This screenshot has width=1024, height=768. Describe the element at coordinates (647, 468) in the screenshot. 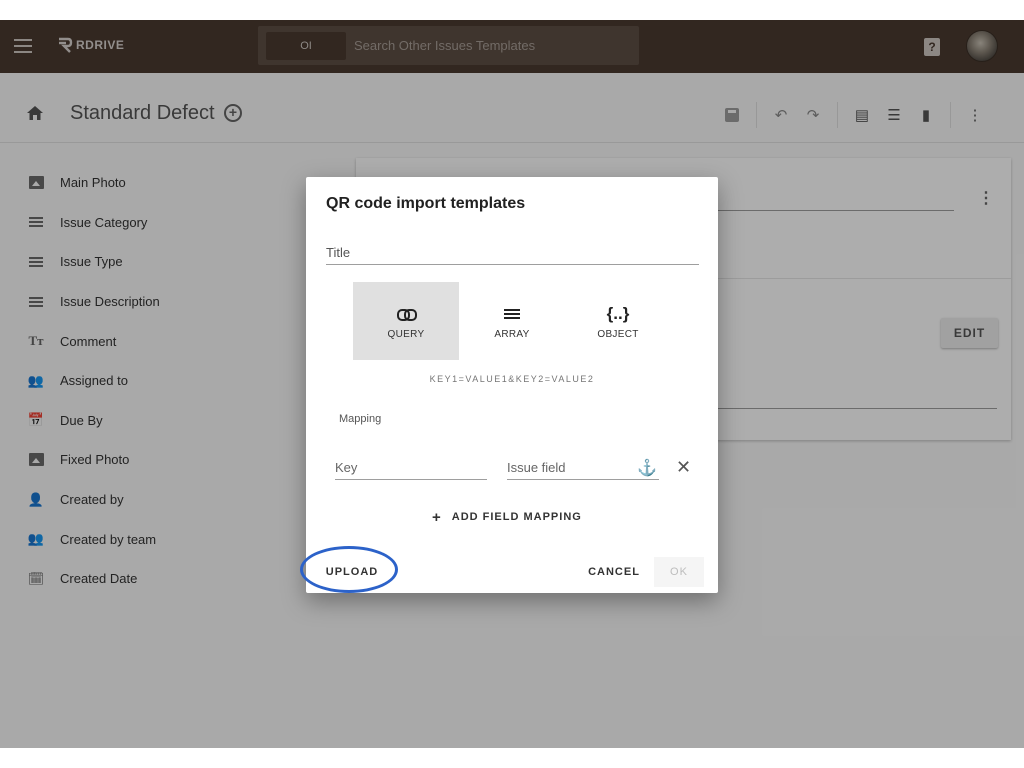

I see `anchor-icon: ⚓` at that location.